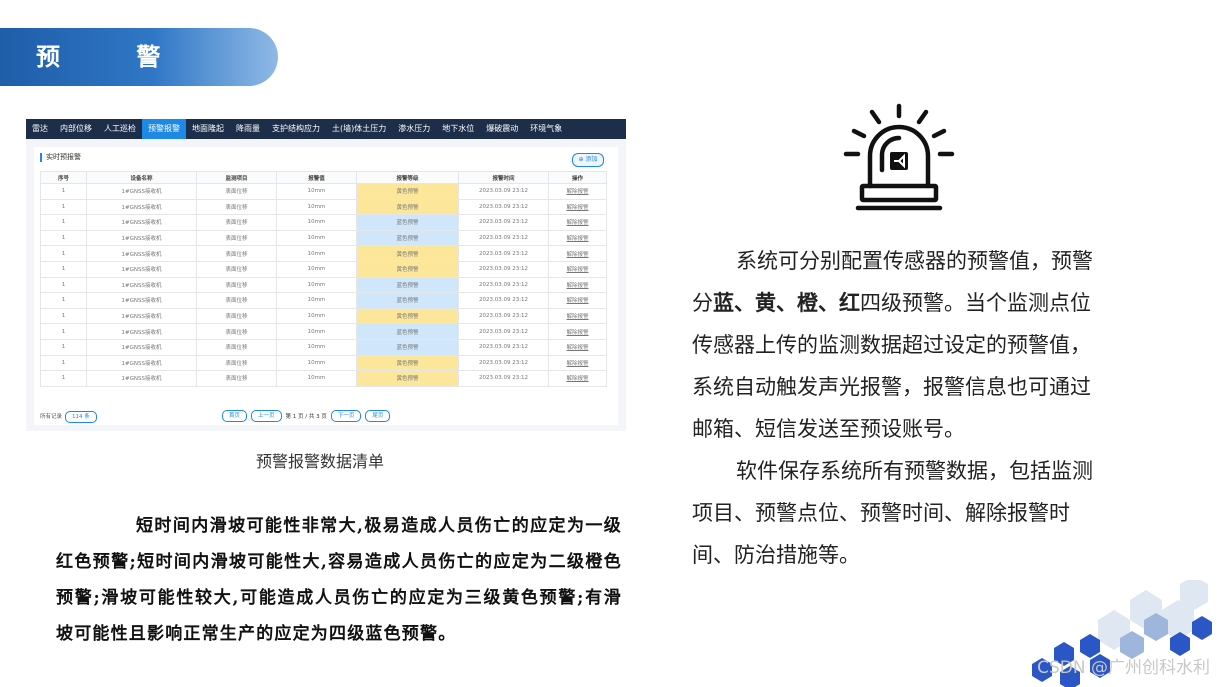 This screenshot has height=687, width=1224. I want to click on tab-item: 土(墙)体土压力, so click(359, 129).